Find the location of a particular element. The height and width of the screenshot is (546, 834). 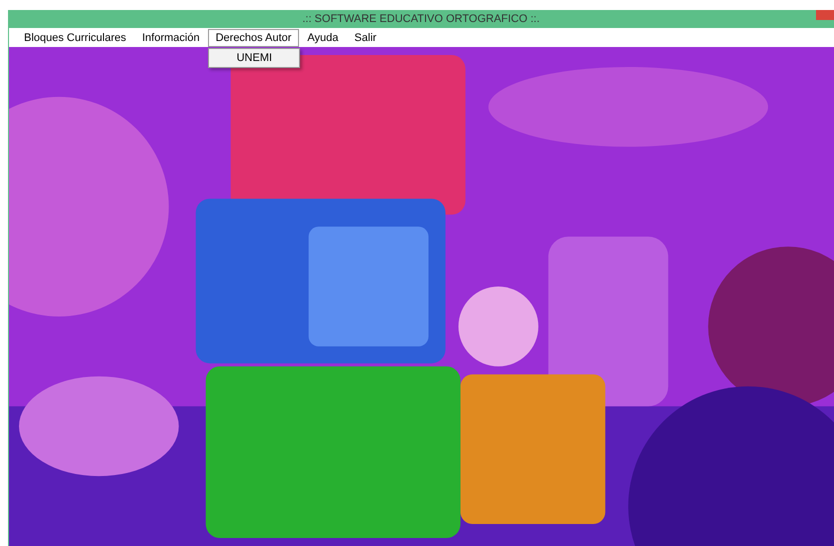

menu-item: Salir is located at coordinates (365, 37).